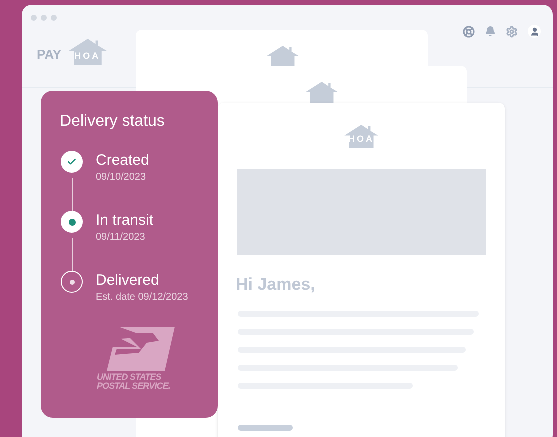 The width and height of the screenshot is (557, 437). What do you see at coordinates (141, 349) in the screenshot?
I see `eagle-logo-icon` at bounding box center [141, 349].